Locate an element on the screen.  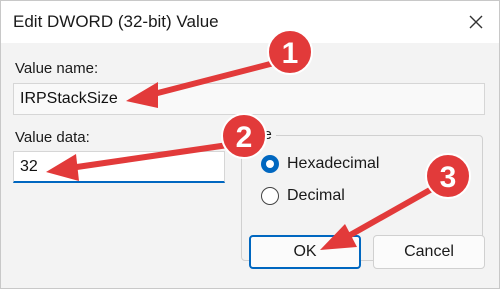
title-bar: Edit DWORD (32-bit) Value is located at coordinates (250, 22).